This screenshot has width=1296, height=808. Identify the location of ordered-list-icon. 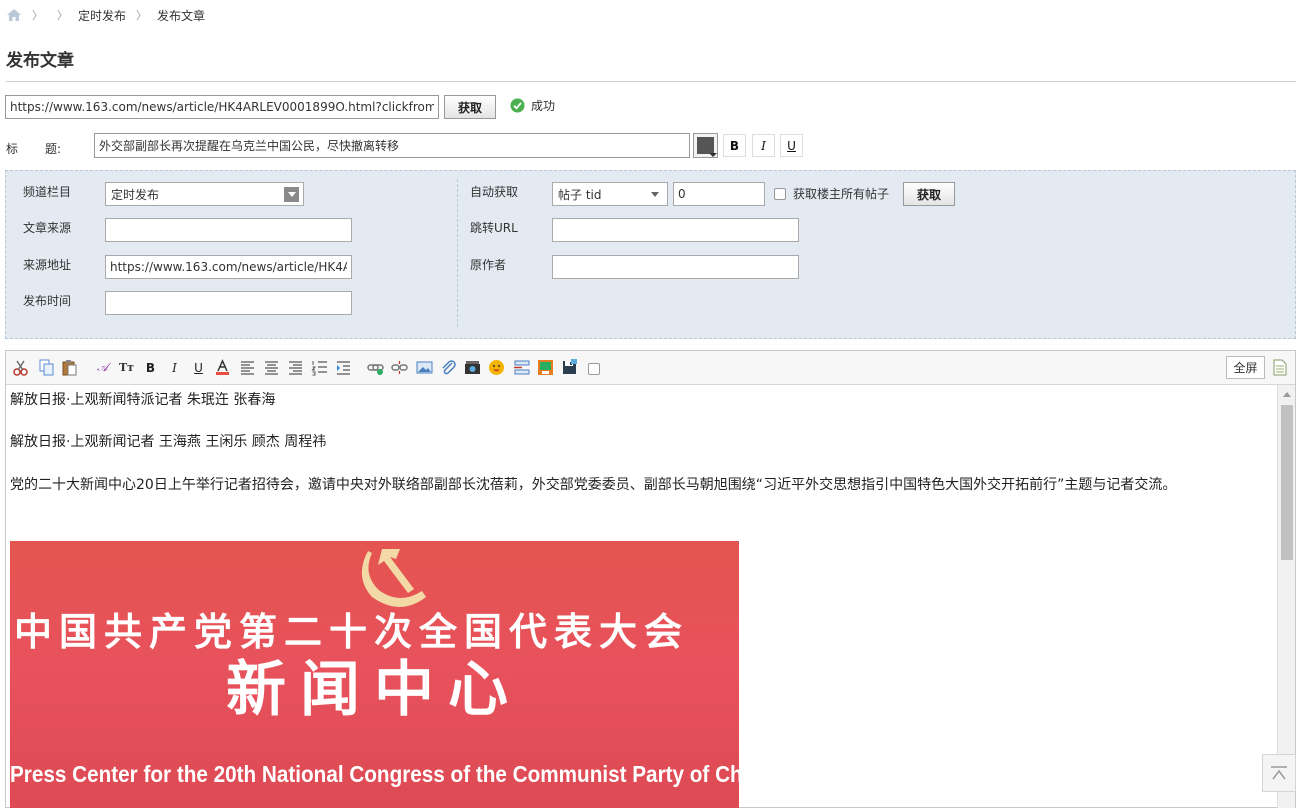
(319, 367).